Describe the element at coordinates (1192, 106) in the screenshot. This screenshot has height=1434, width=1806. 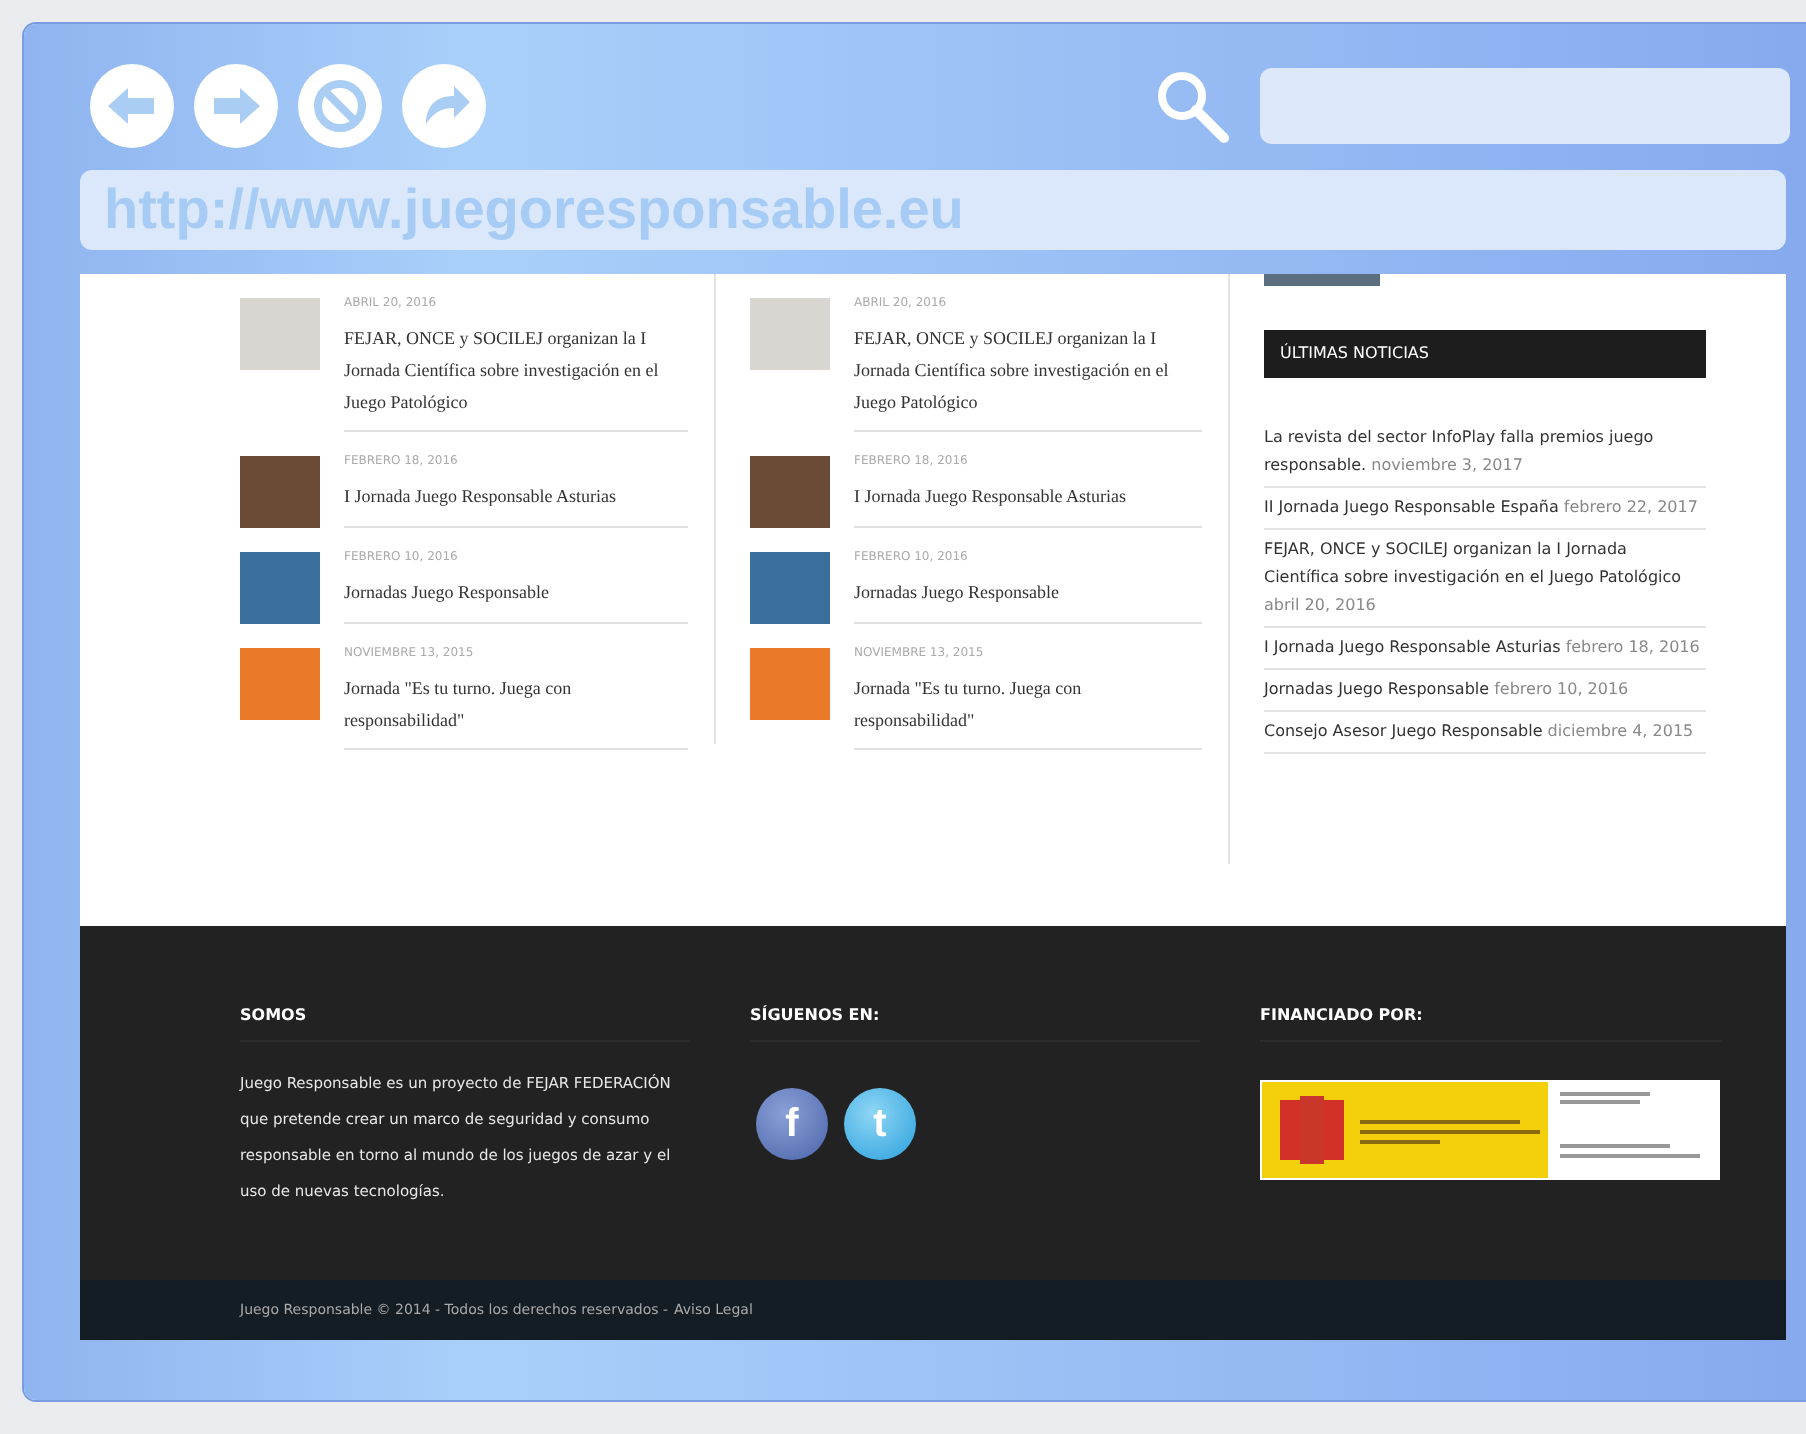
I see `search-icon` at that location.